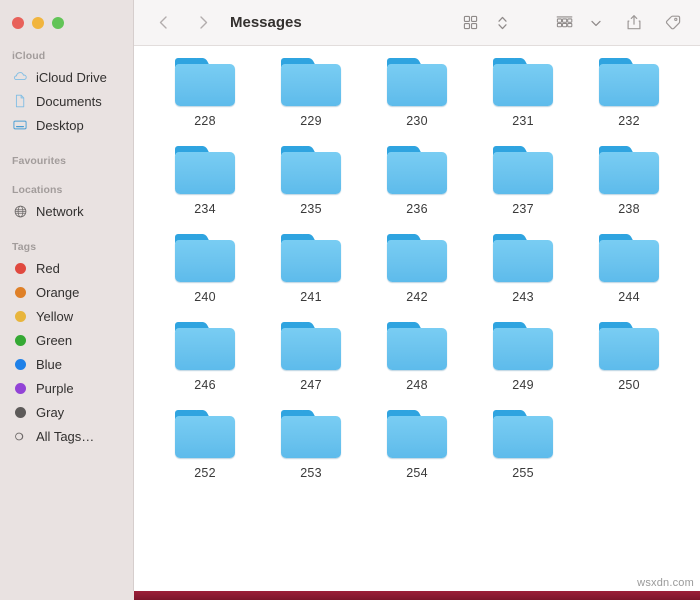 The image size is (700, 600). What do you see at coordinates (163, 23) in the screenshot?
I see `back-button` at bounding box center [163, 23].